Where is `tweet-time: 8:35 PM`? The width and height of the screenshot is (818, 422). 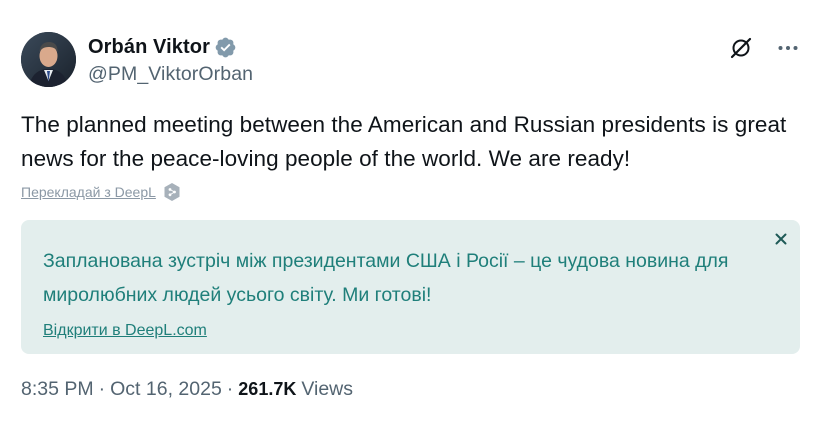
tweet-time: 8:35 PM is located at coordinates (57, 389).